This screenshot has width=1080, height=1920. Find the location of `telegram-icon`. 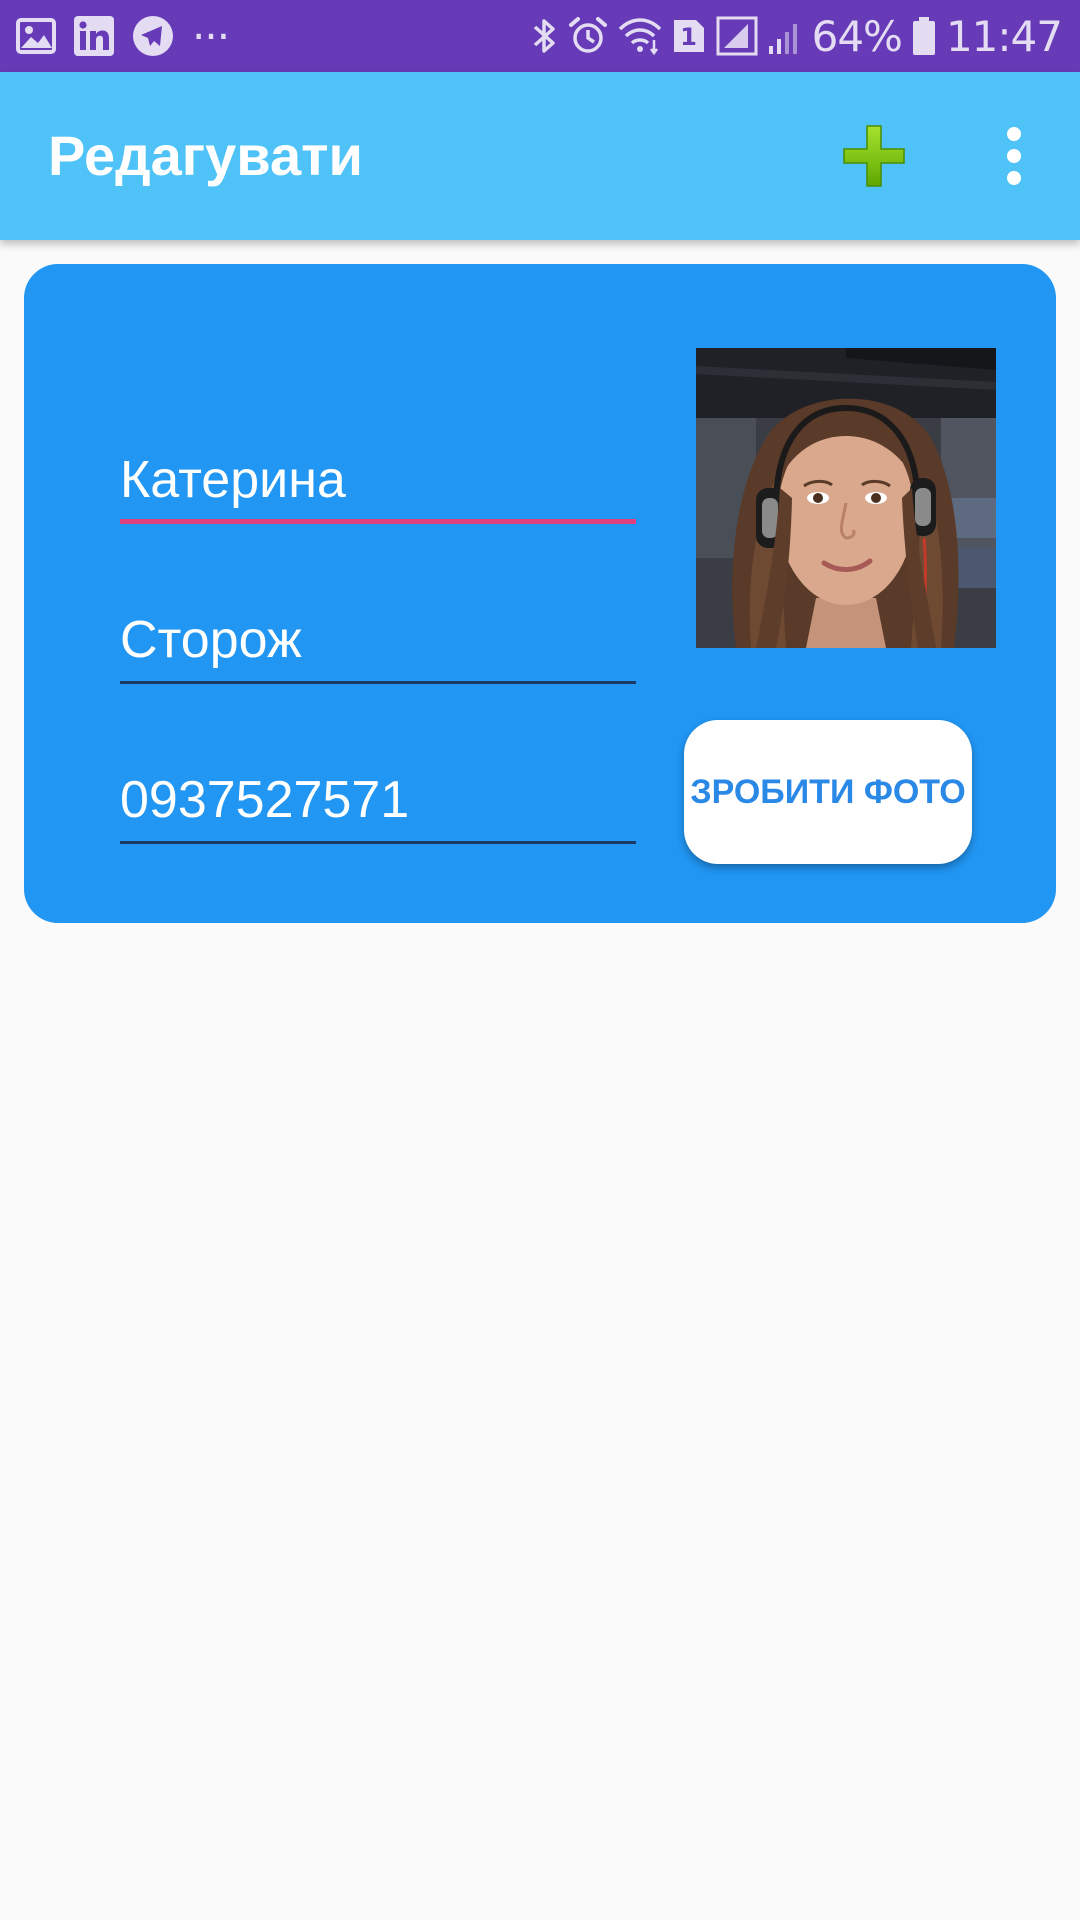

telegram-icon is located at coordinates (153, 36).